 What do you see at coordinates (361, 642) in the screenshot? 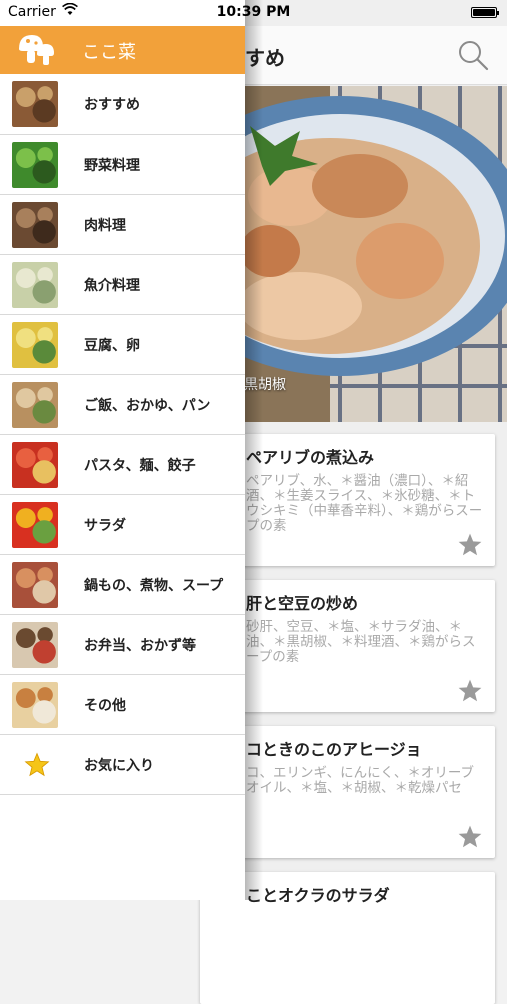
I see `recipe-ingredients: 砂肝、空豆、＊塩、＊サラダ油、＊油、＊黒胡椒、＊料理酒、＊鶏がらスープの素` at bounding box center [361, 642].